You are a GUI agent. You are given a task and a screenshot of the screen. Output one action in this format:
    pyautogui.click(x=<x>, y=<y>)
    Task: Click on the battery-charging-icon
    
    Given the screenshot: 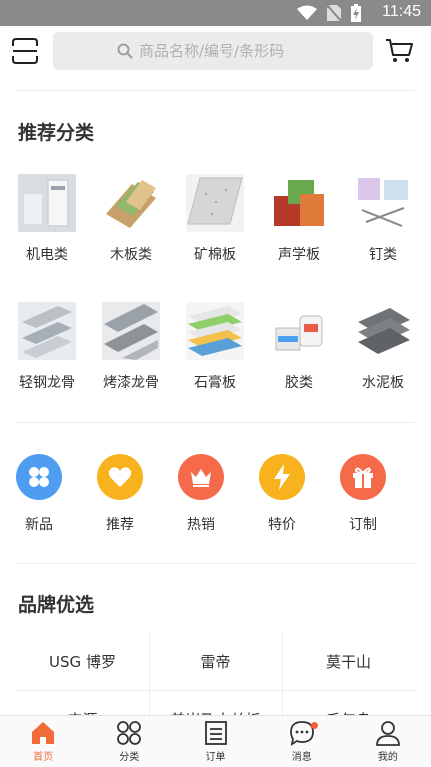 What is the action you would take?
    pyautogui.click(x=356, y=13)
    